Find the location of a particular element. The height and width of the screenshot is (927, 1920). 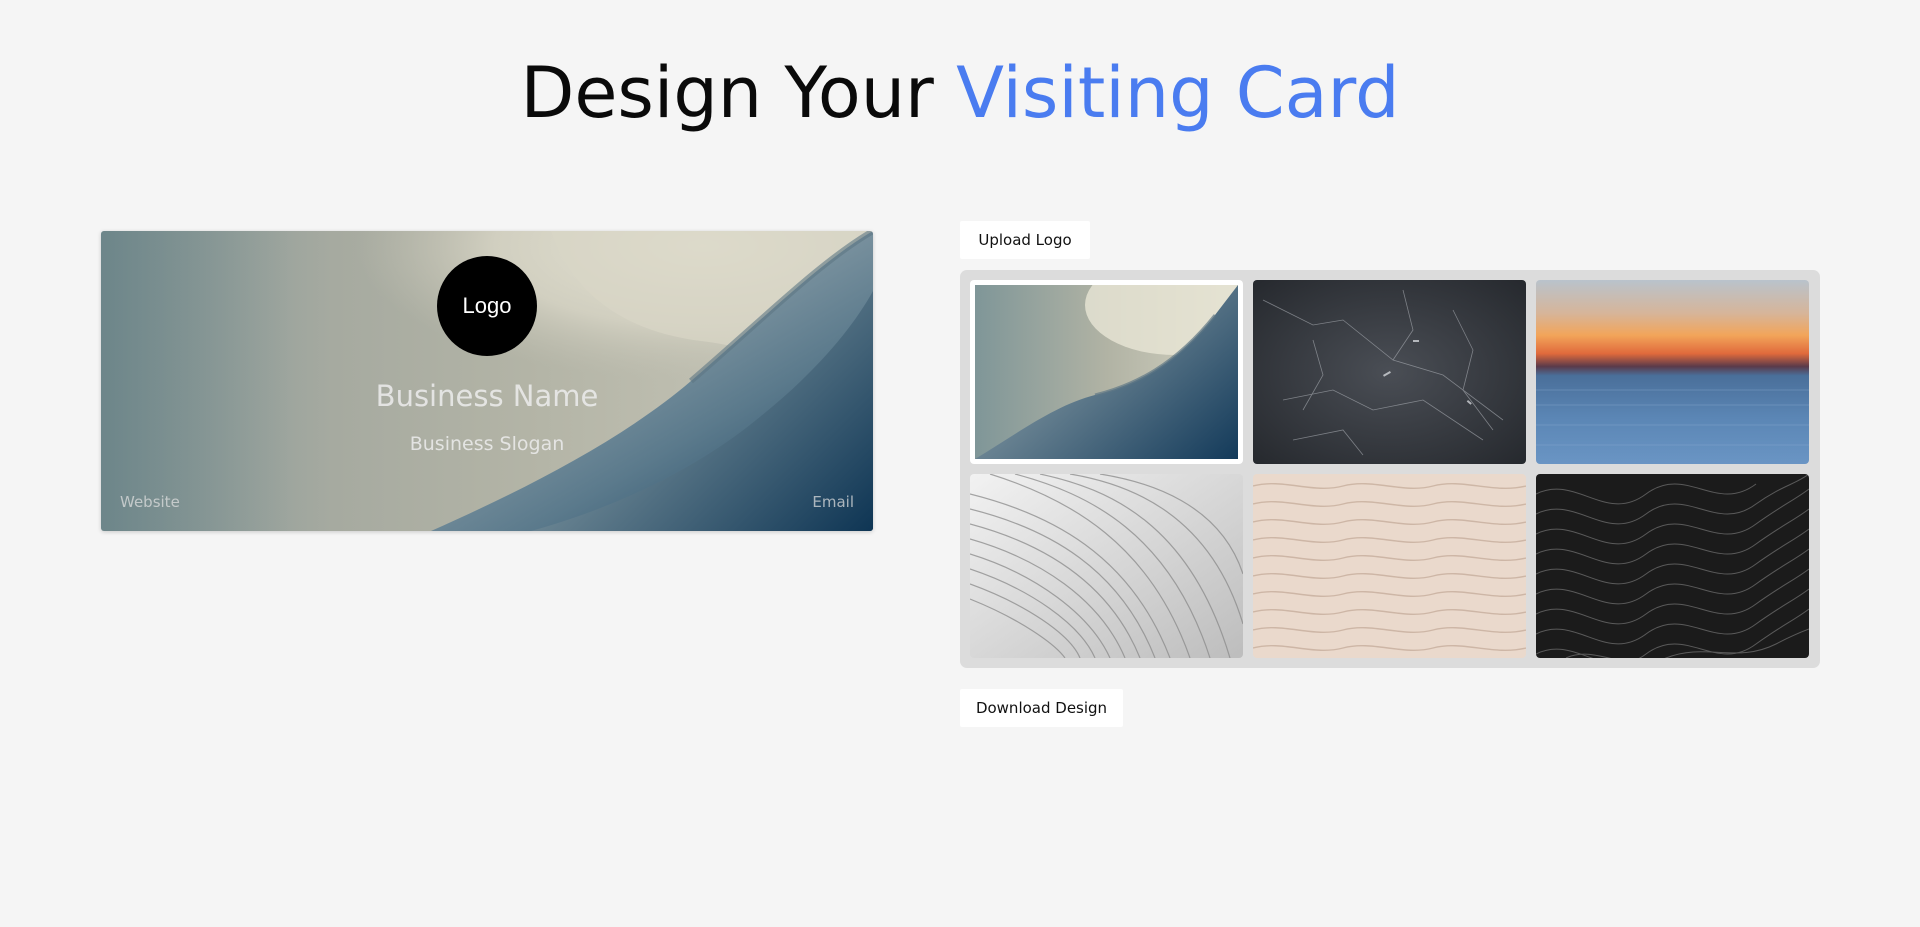

background-thumbnail-sunset-sea is located at coordinates (1672, 372).